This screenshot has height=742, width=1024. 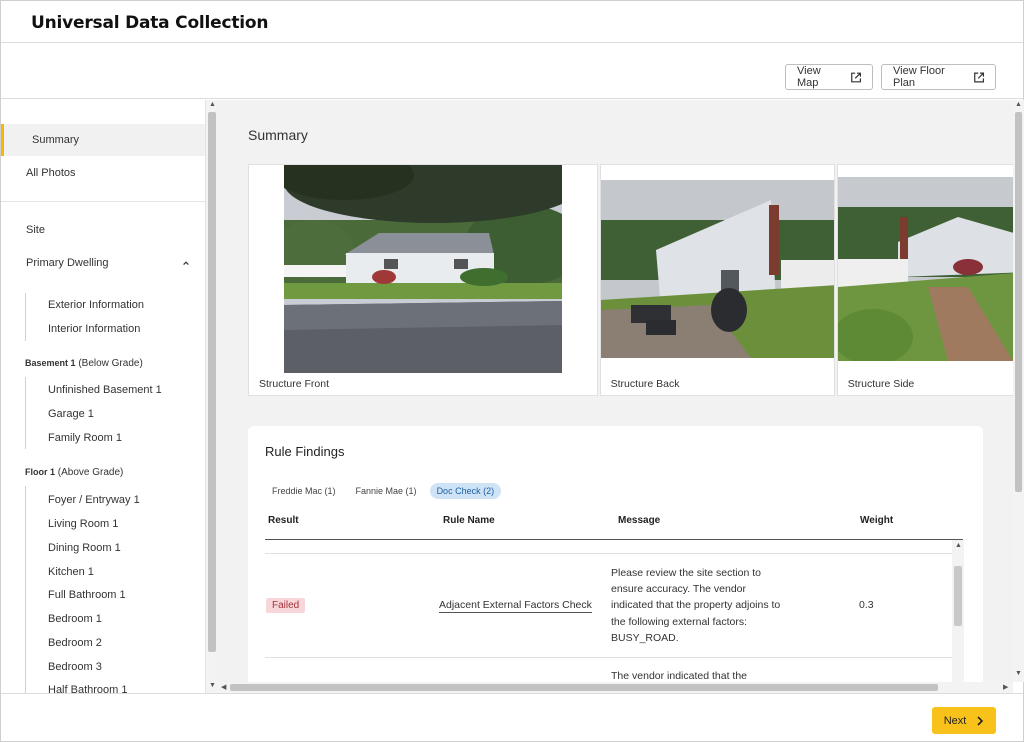 What do you see at coordinates (286, 605) in the screenshot?
I see `status-badge: Failed` at bounding box center [286, 605].